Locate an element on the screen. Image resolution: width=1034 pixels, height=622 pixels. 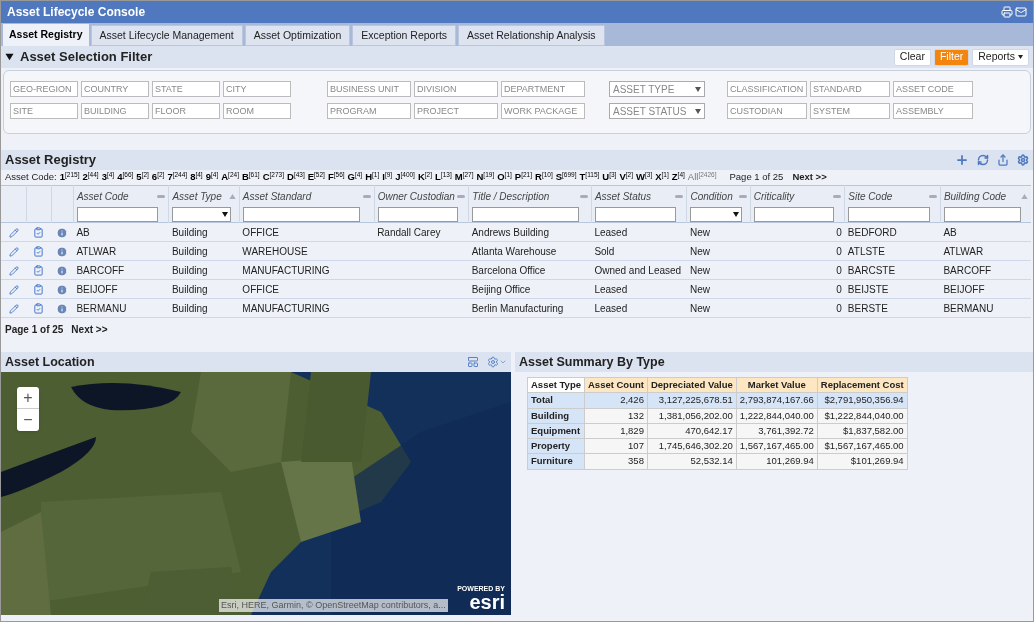
mail-icon is located at coordinates (1021, 12).